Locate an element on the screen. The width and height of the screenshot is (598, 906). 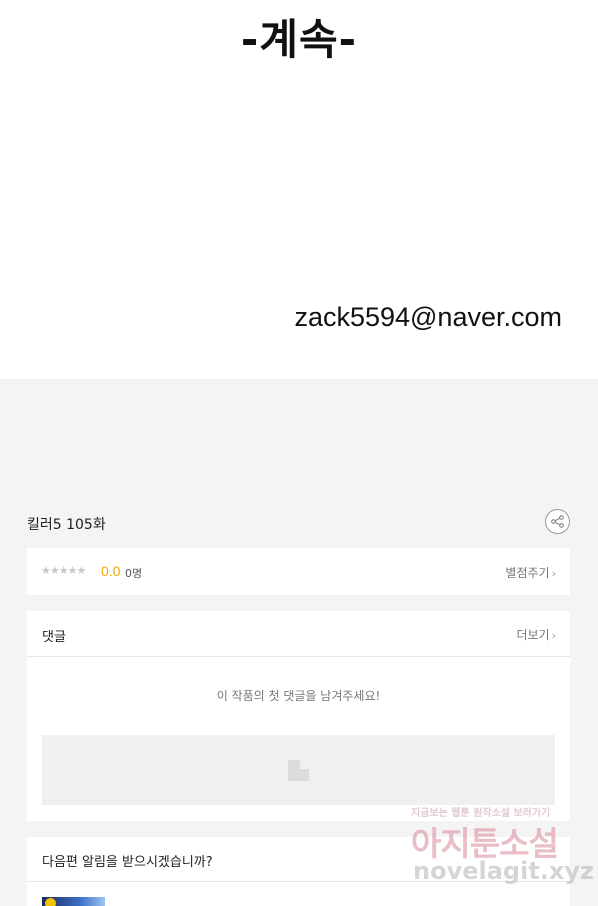
comments-title: 댓글 is located at coordinates (54, 637).